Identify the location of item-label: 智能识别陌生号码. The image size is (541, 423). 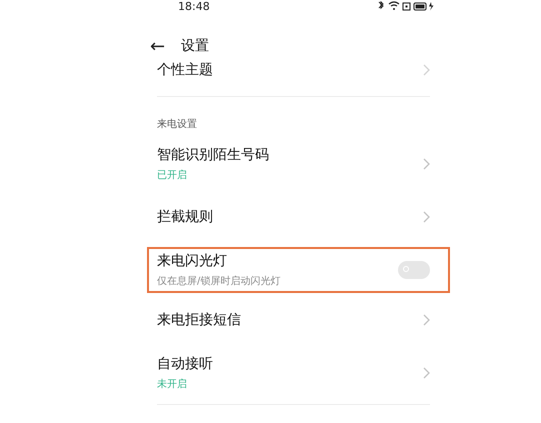
(213, 155).